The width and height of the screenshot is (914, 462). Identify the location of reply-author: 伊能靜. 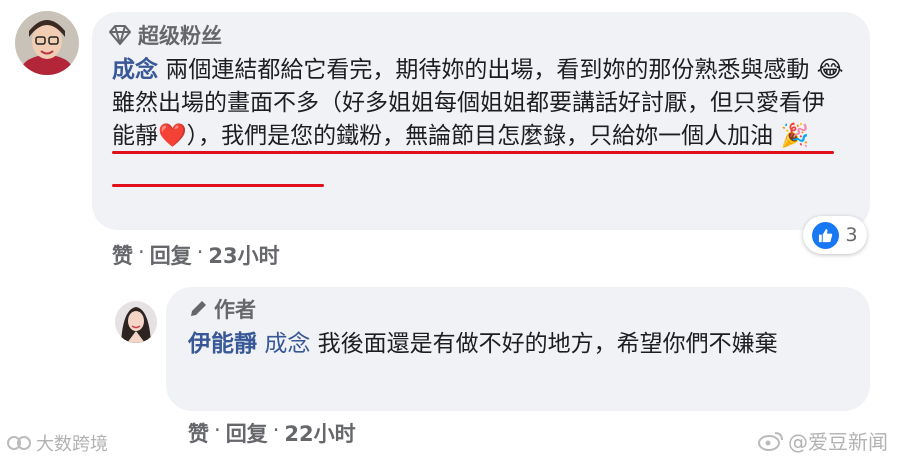
(222, 344).